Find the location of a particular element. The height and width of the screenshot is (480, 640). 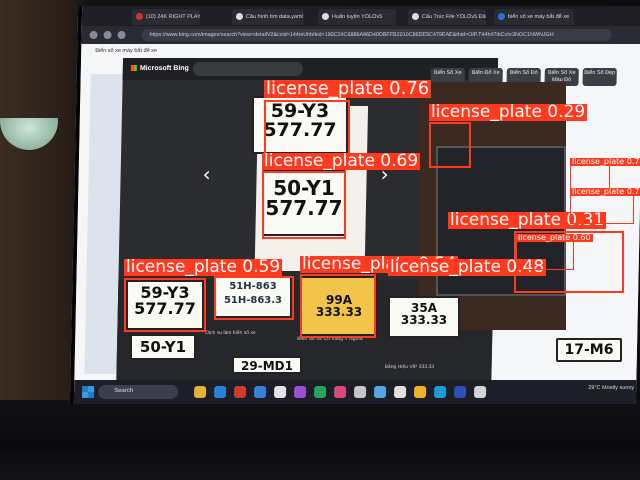

detection-label: license_plate 0.76 is located at coordinates (348, 88).